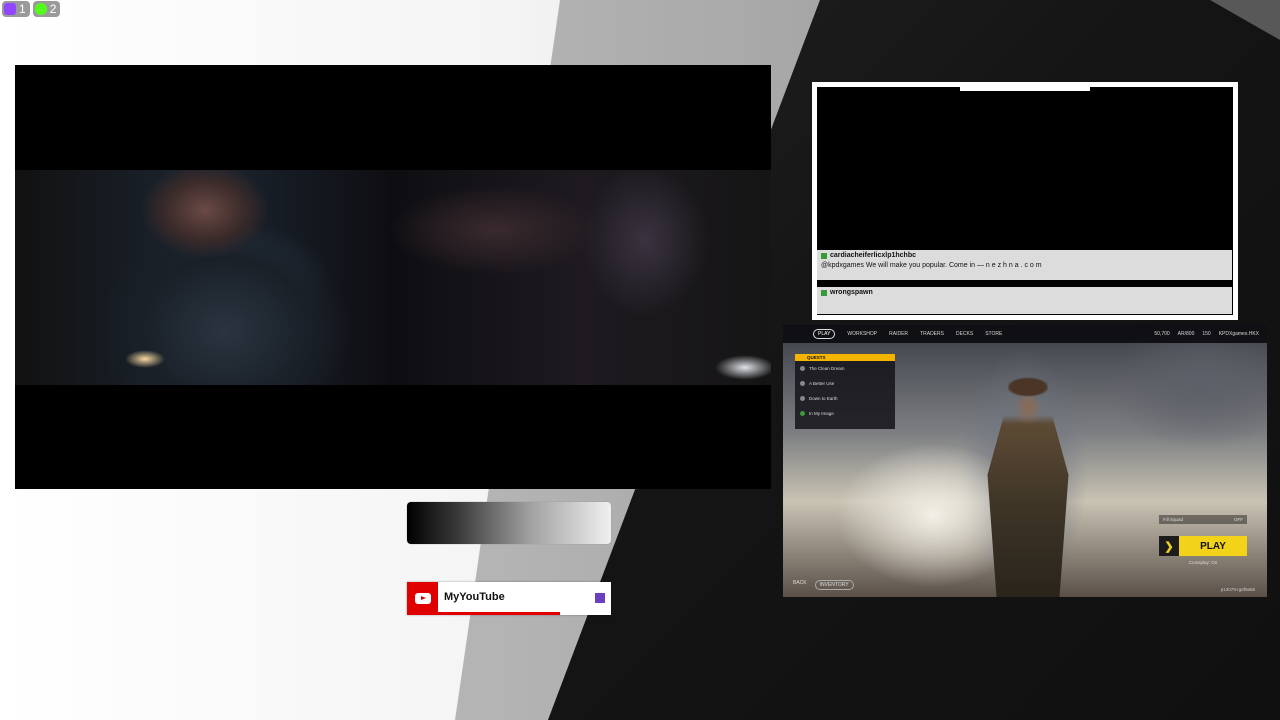 This screenshot has height=720, width=1280. I want to click on game-bottom-bar: BACK INVENTORY, so click(823, 585).